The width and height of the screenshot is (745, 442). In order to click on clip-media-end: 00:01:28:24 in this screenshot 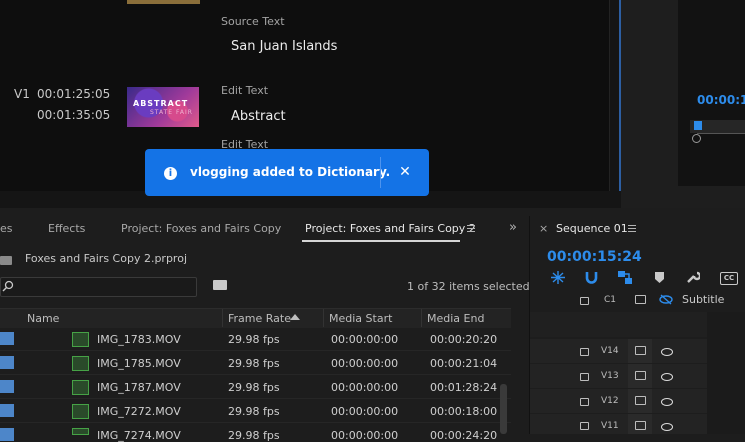, I will do `click(464, 387)`.